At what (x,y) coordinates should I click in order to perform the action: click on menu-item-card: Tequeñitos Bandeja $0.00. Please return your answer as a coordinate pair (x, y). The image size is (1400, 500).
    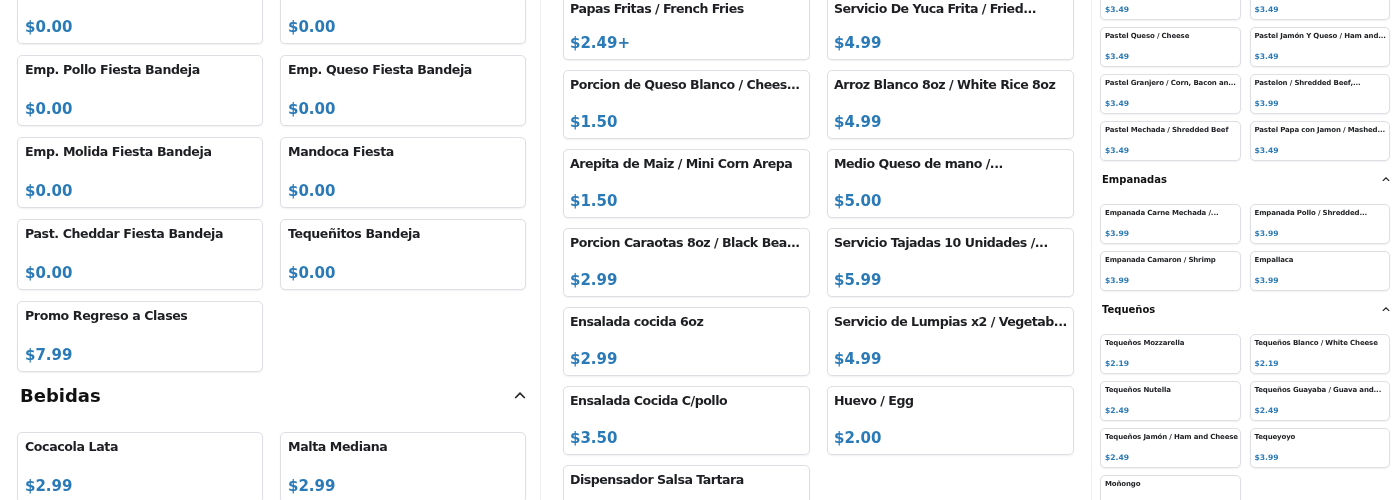
    Looking at the image, I should click on (403, 254).